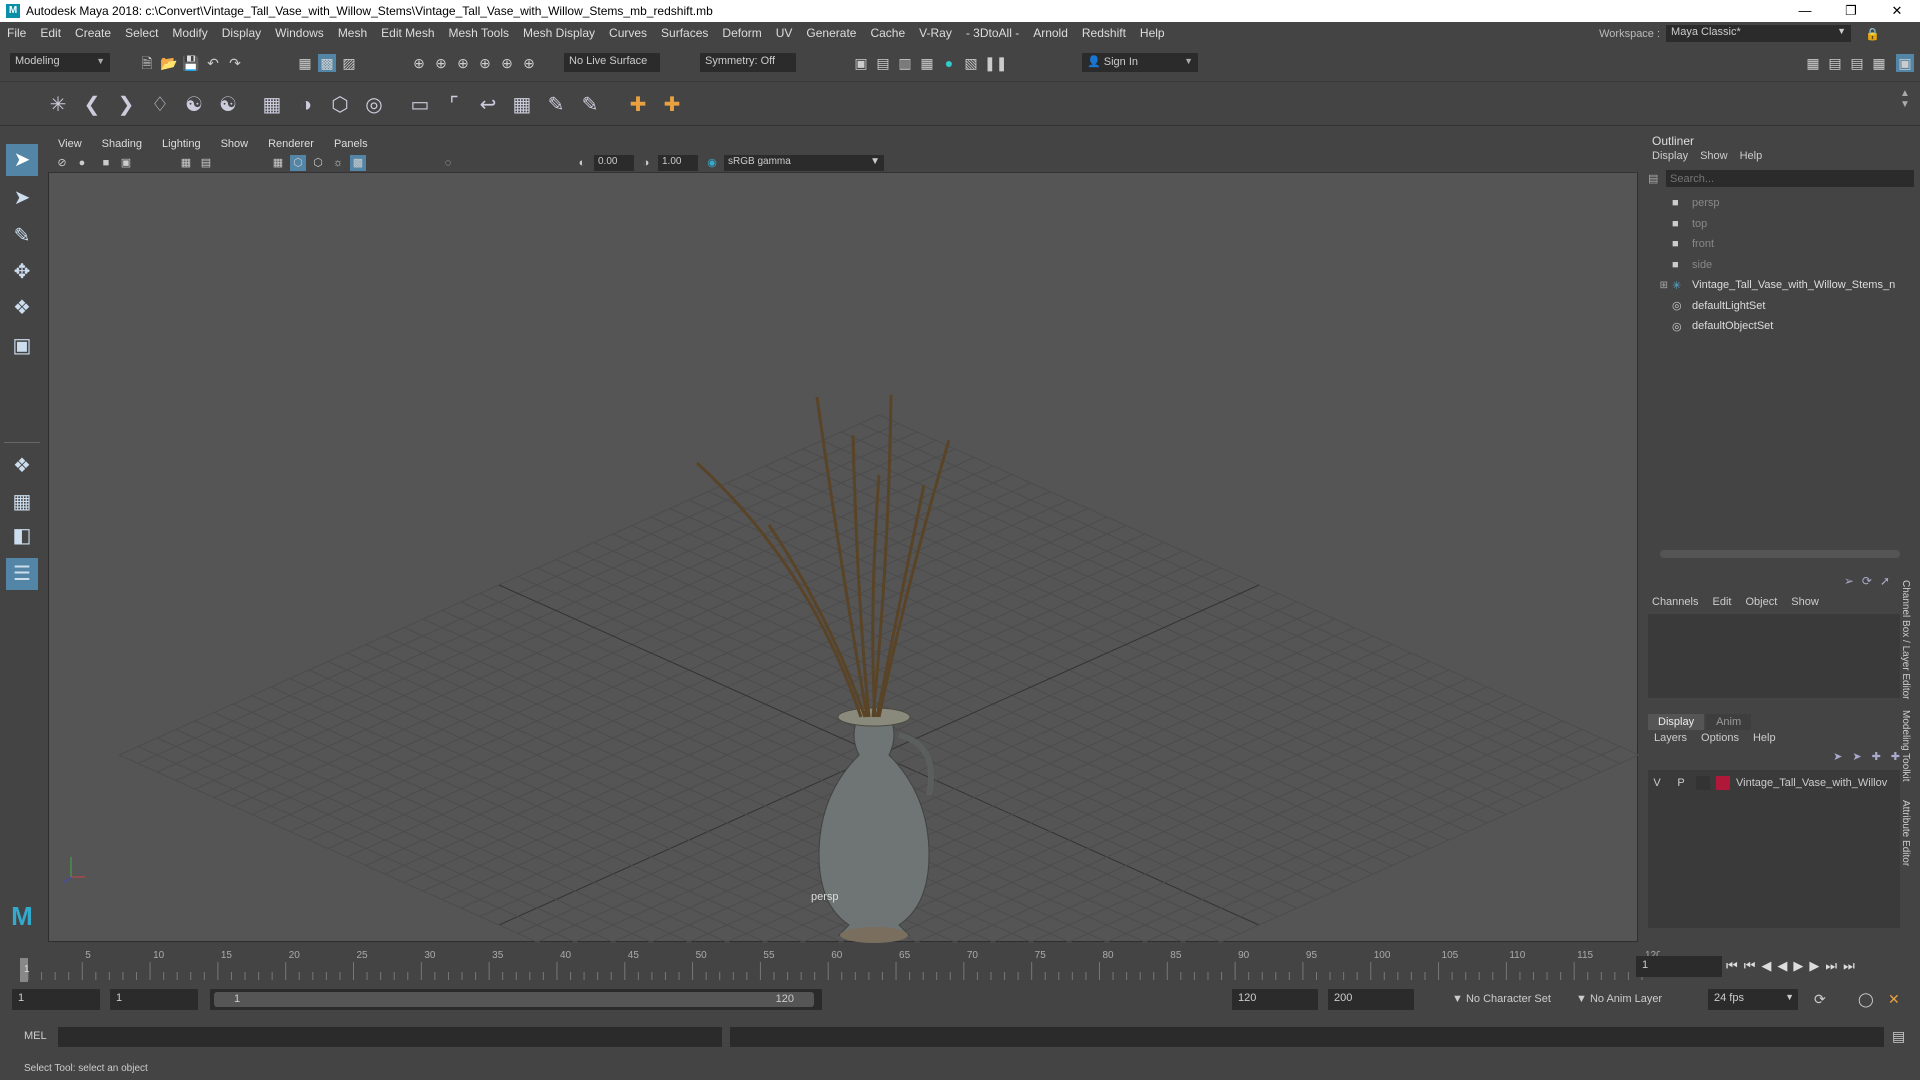  What do you see at coordinates (147, 63) in the screenshot?
I see `new-scene-icon: 🗎` at bounding box center [147, 63].